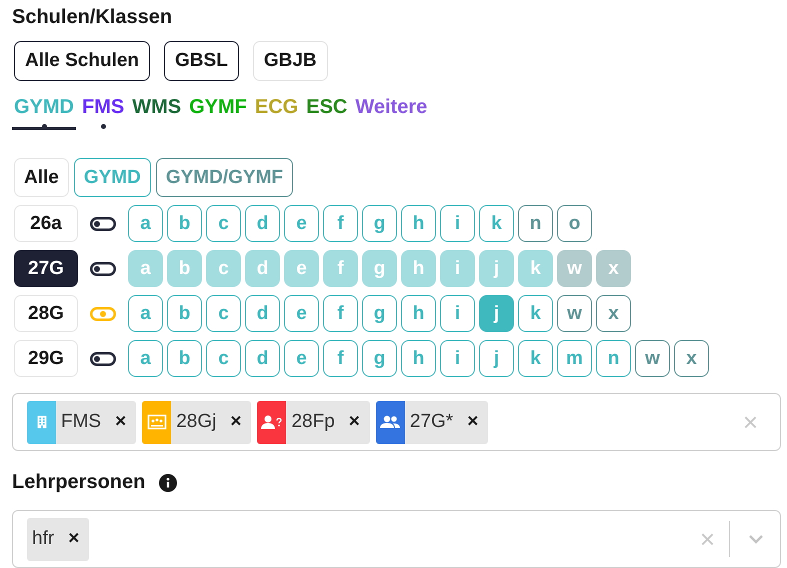  Describe the element at coordinates (103, 111) in the screenshot. I see `department-tab: FMS` at that location.